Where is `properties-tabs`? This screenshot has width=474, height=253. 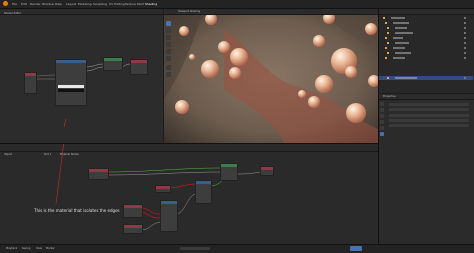
properties-tabs is located at coordinates (382, 132).